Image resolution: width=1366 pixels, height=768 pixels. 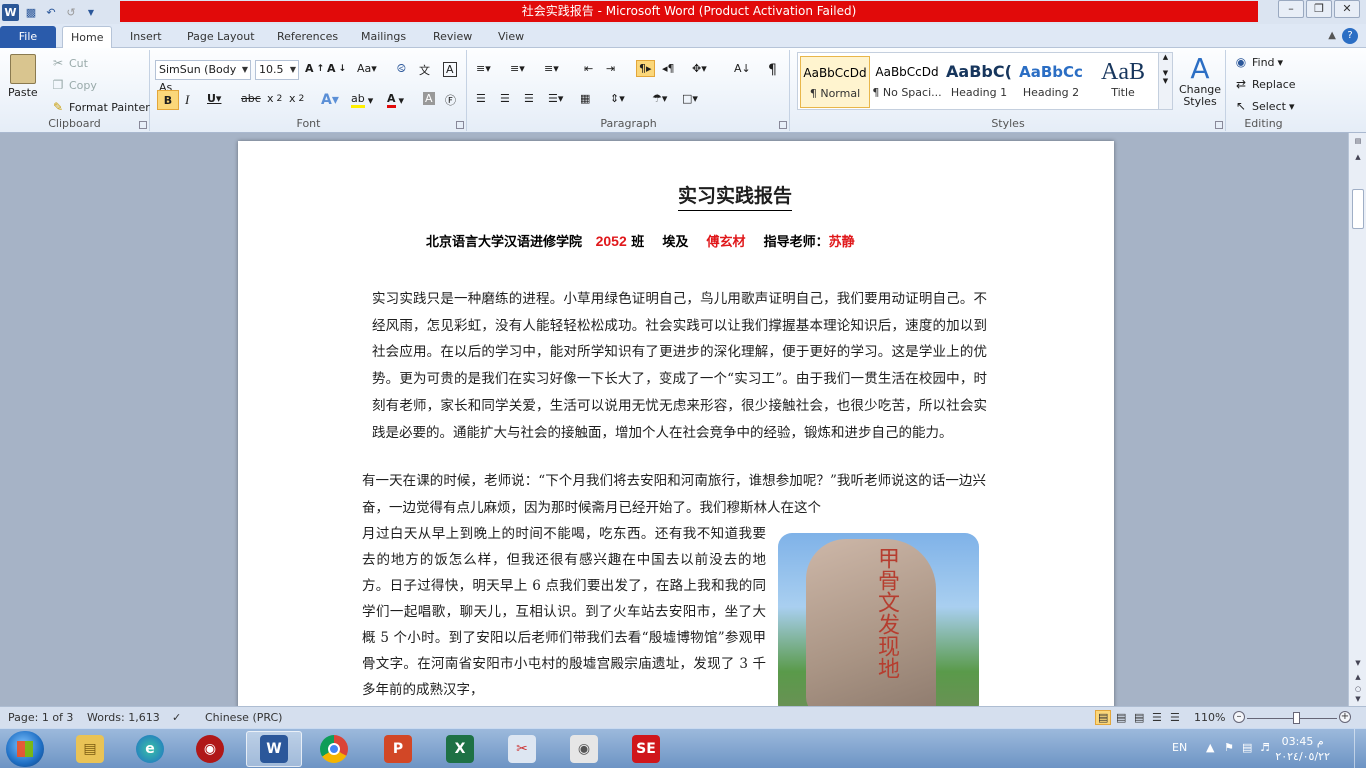 I want to click on clear-format-icon: ⧀, so click(x=401, y=69).